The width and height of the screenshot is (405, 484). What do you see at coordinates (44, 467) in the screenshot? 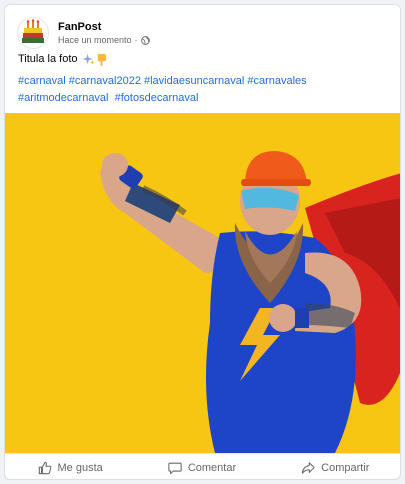
I see `thumbs-up-icon` at bounding box center [44, 467].